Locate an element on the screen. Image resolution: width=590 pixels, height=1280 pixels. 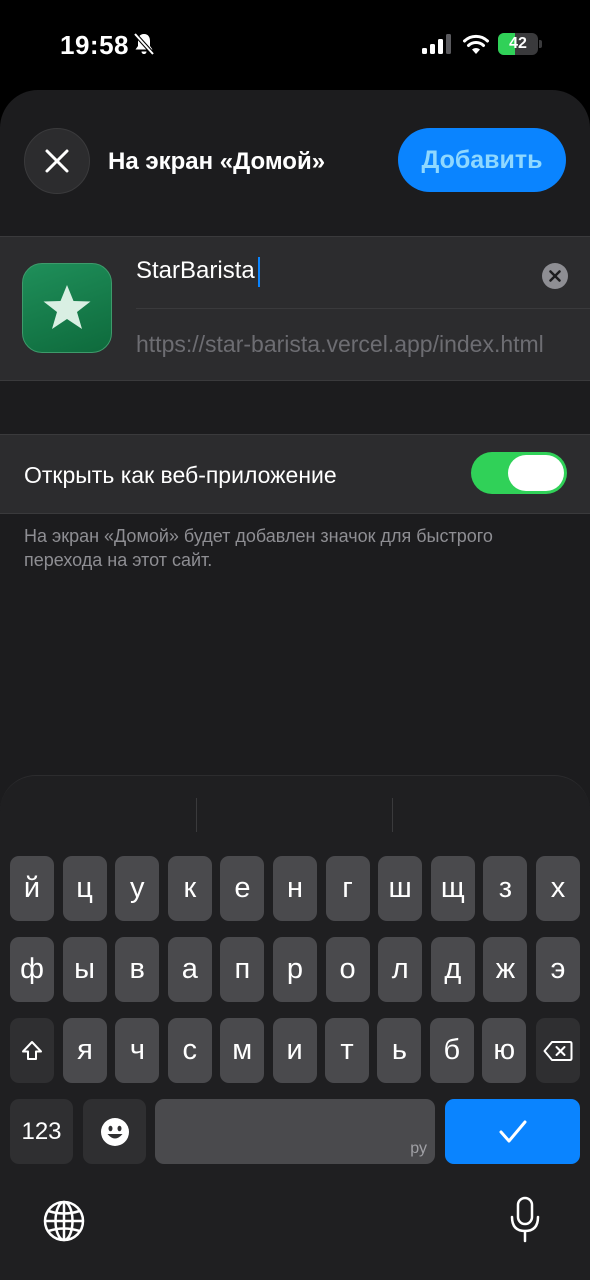
bell-slash-icon is located at coordinates (144, 44).